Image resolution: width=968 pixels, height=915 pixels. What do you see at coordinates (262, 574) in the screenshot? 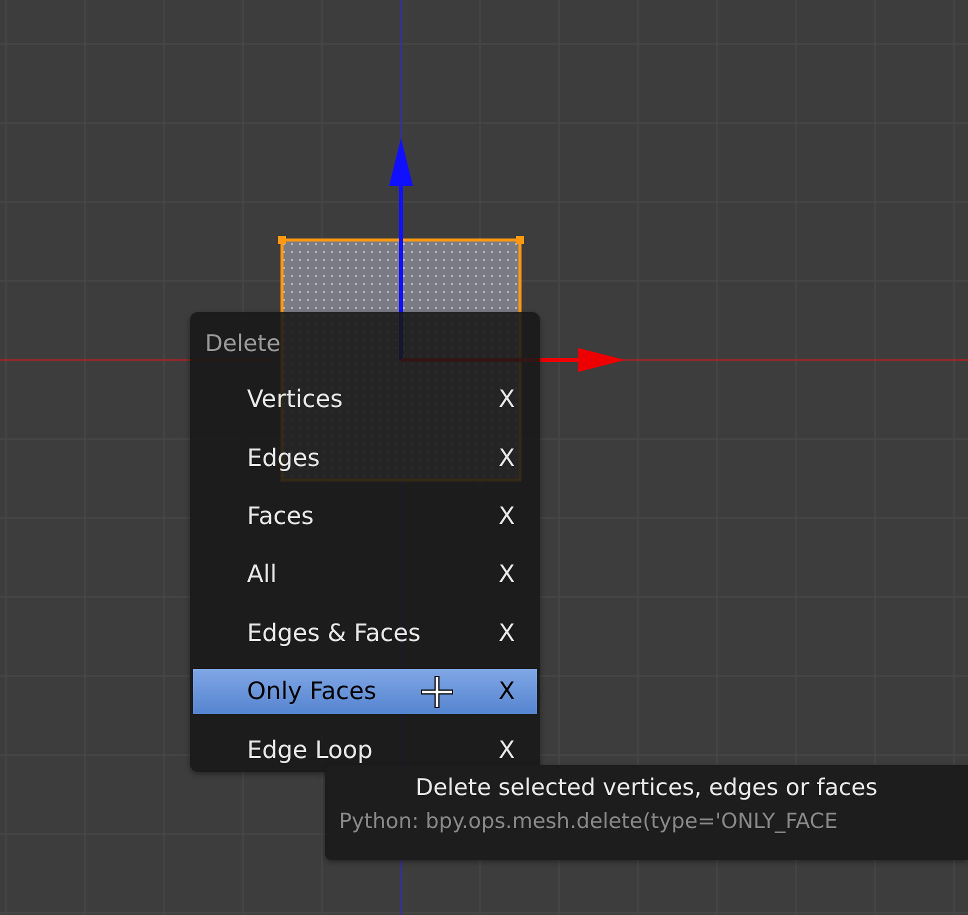
I see `menu-item-label: All` at bounding box center [262, 574].